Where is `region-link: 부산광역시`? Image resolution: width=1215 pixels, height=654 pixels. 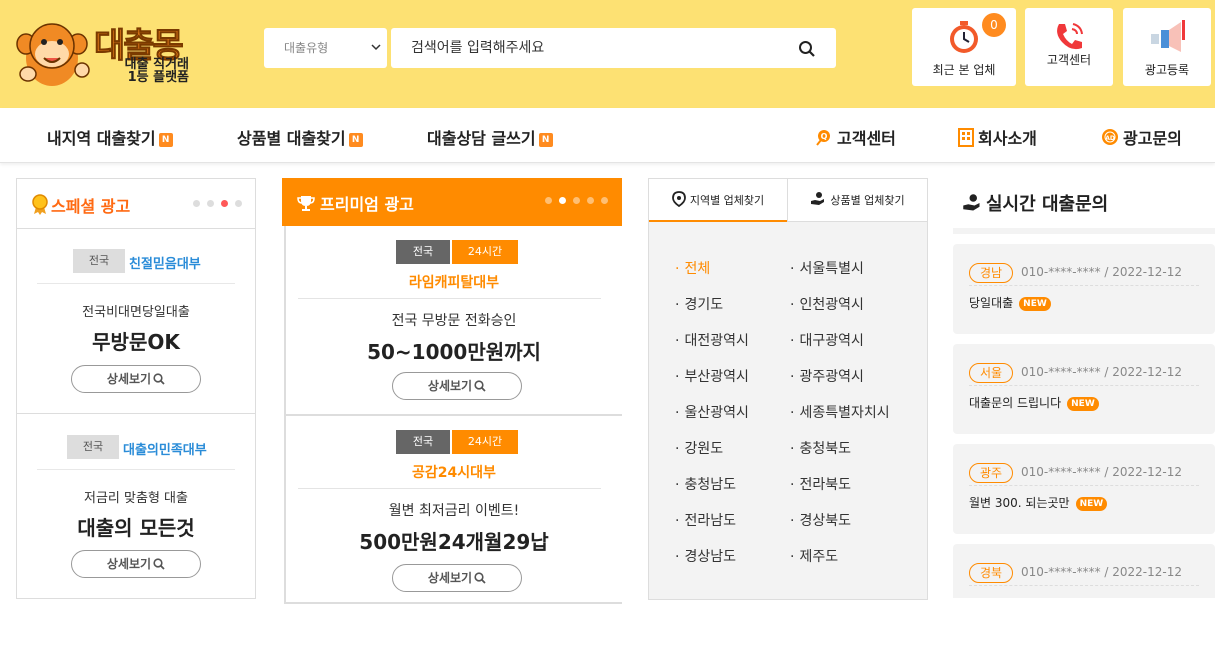 region-link: 부산광역시 is located at coordinates (711, 376).